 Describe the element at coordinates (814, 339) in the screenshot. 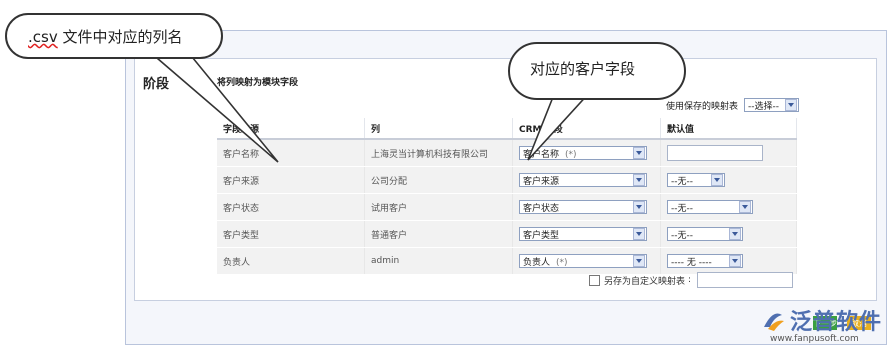

I see `logo-url: www.fanpusoft.com` at that location.